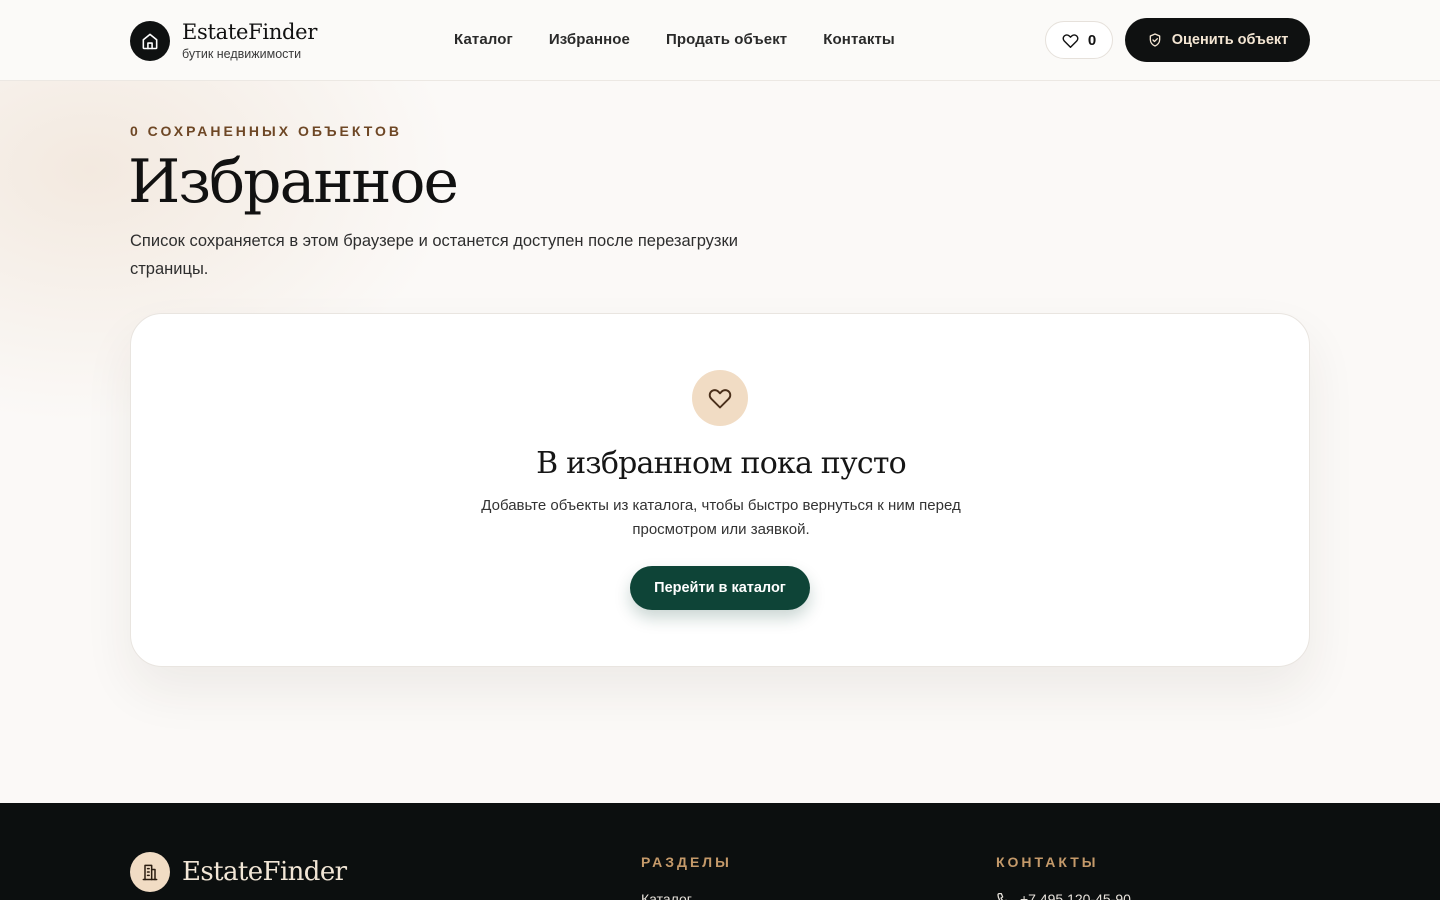 Image resolution: width=1440 pixels, height=900 pixels. What do you see at coordinates (483, 40) in the screenshot?
I see `nav-catalog: Каталог` at bounding box center [483, 40].